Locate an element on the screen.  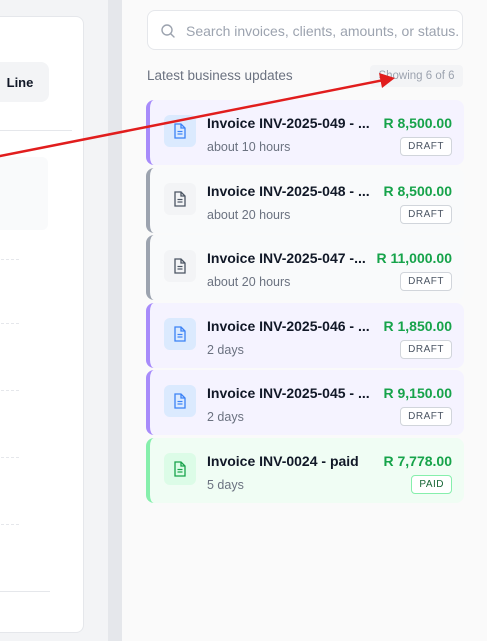
section-title: Latest business updates is located at coordinates (220, 75).